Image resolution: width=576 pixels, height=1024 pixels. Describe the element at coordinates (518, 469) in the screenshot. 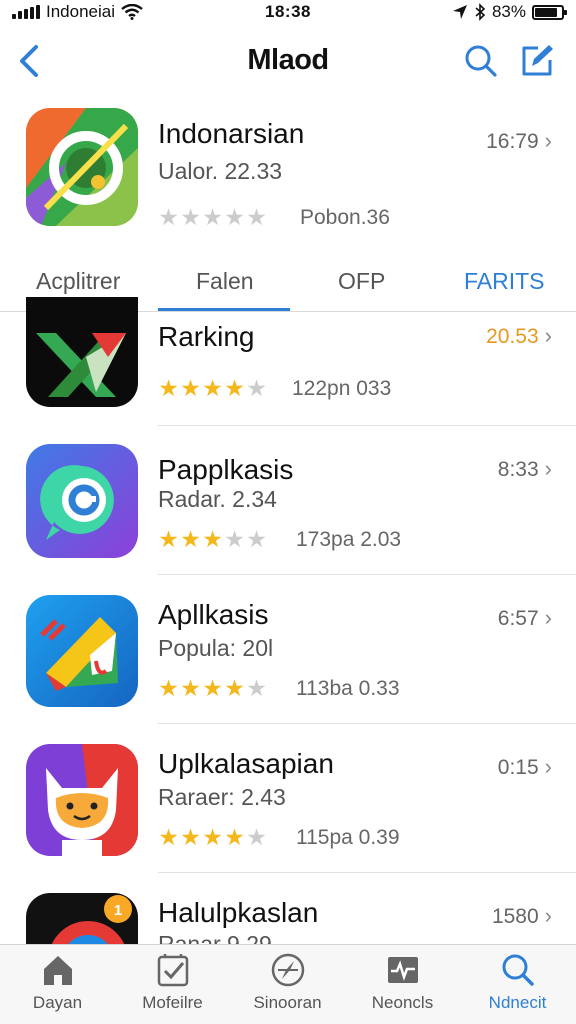

I see `app-value-text: 8:33` at that location.